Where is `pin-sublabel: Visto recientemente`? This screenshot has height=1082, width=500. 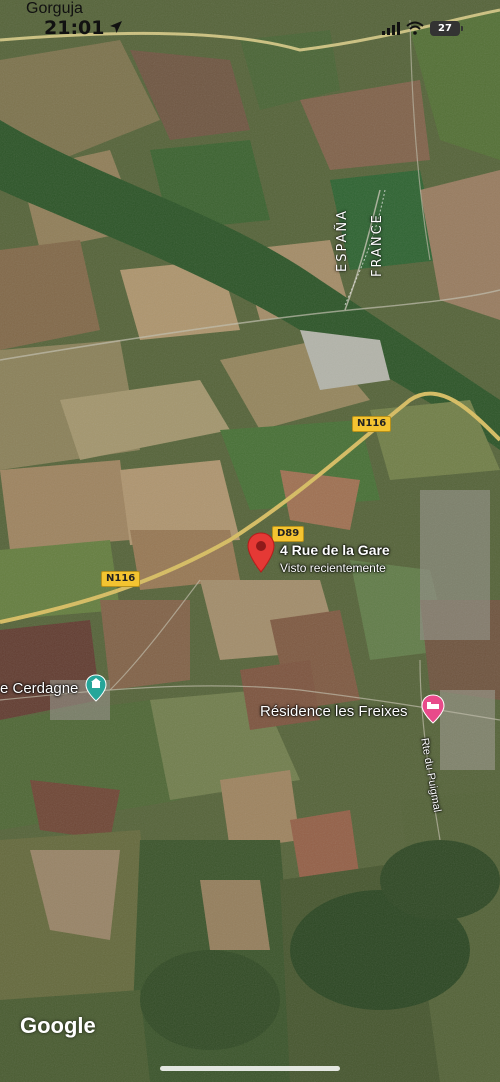
pin-sublabel: Visto recientemente is located at coordinates (333, 568).